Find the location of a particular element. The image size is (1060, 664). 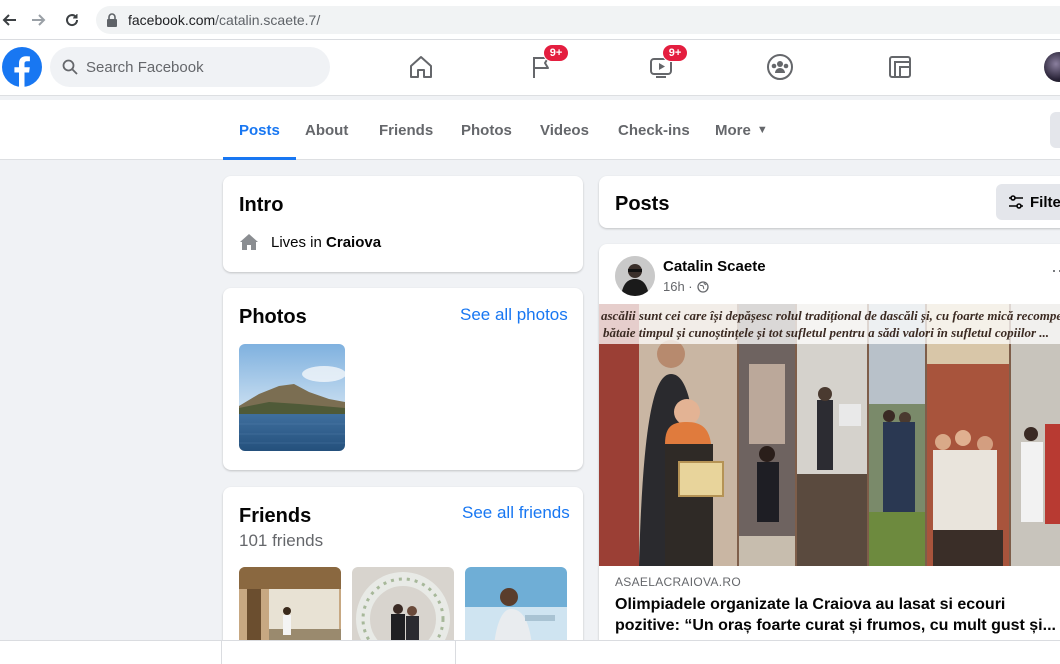

profile-avatar is located at coordinates (1052, 67).